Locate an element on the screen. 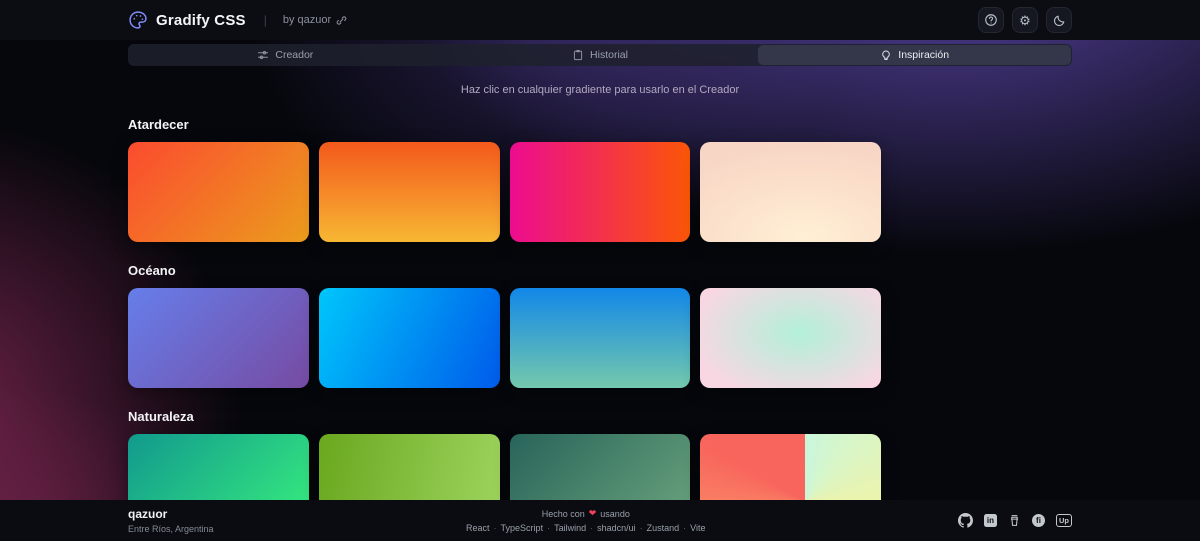  brand: Gradify CSS | by qazuor is located at coordinates (237, 20).